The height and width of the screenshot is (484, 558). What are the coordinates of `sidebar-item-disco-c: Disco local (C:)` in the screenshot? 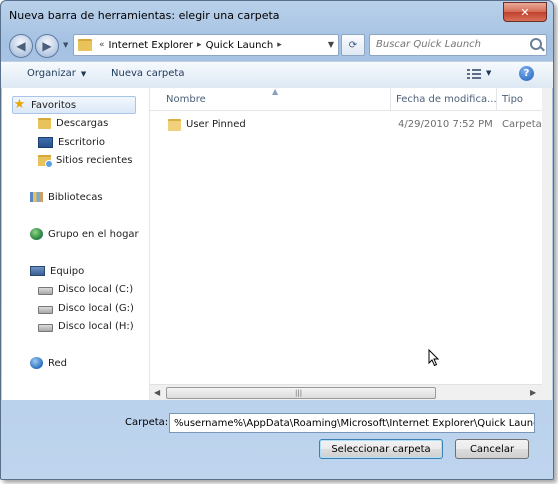 It's located at (85, 289).